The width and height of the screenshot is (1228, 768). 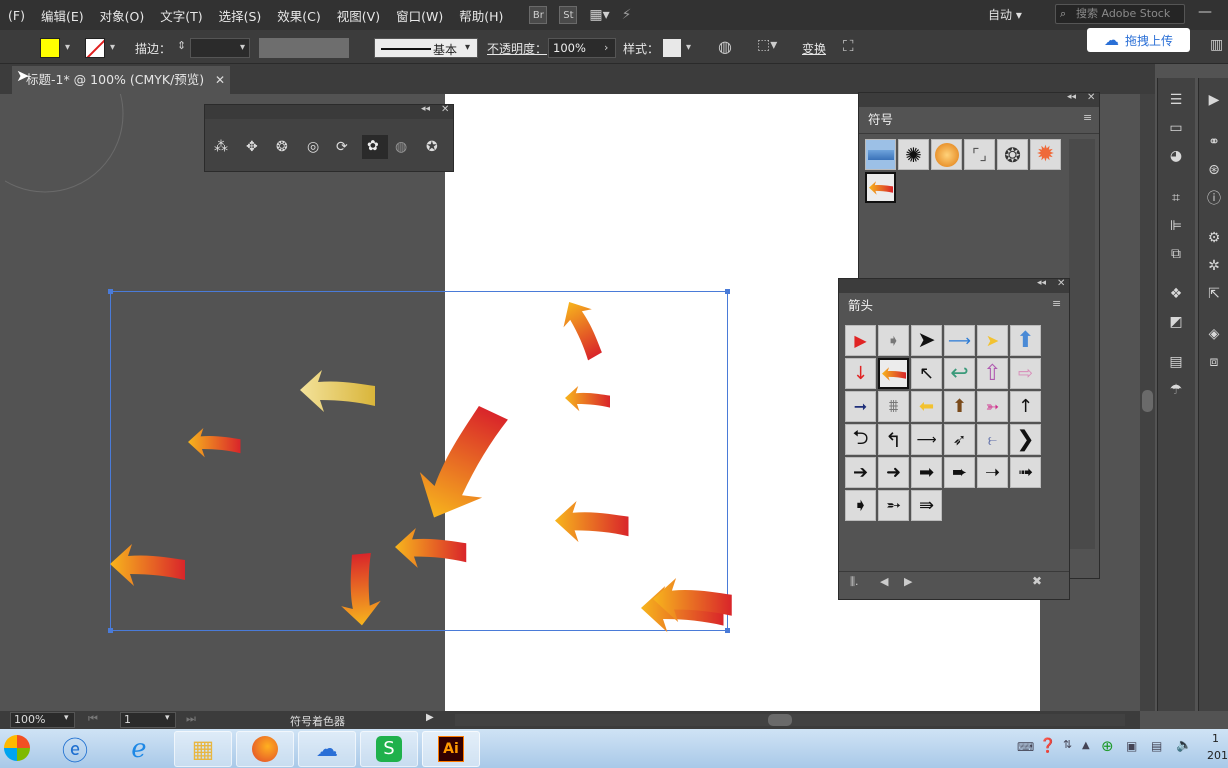 What do you see at coordinates (121, 80) in the screenshot?
I see `document-tab: 标题-1* @ 100% (CMYK/预览) ✕` at bounding box center [121, 80].